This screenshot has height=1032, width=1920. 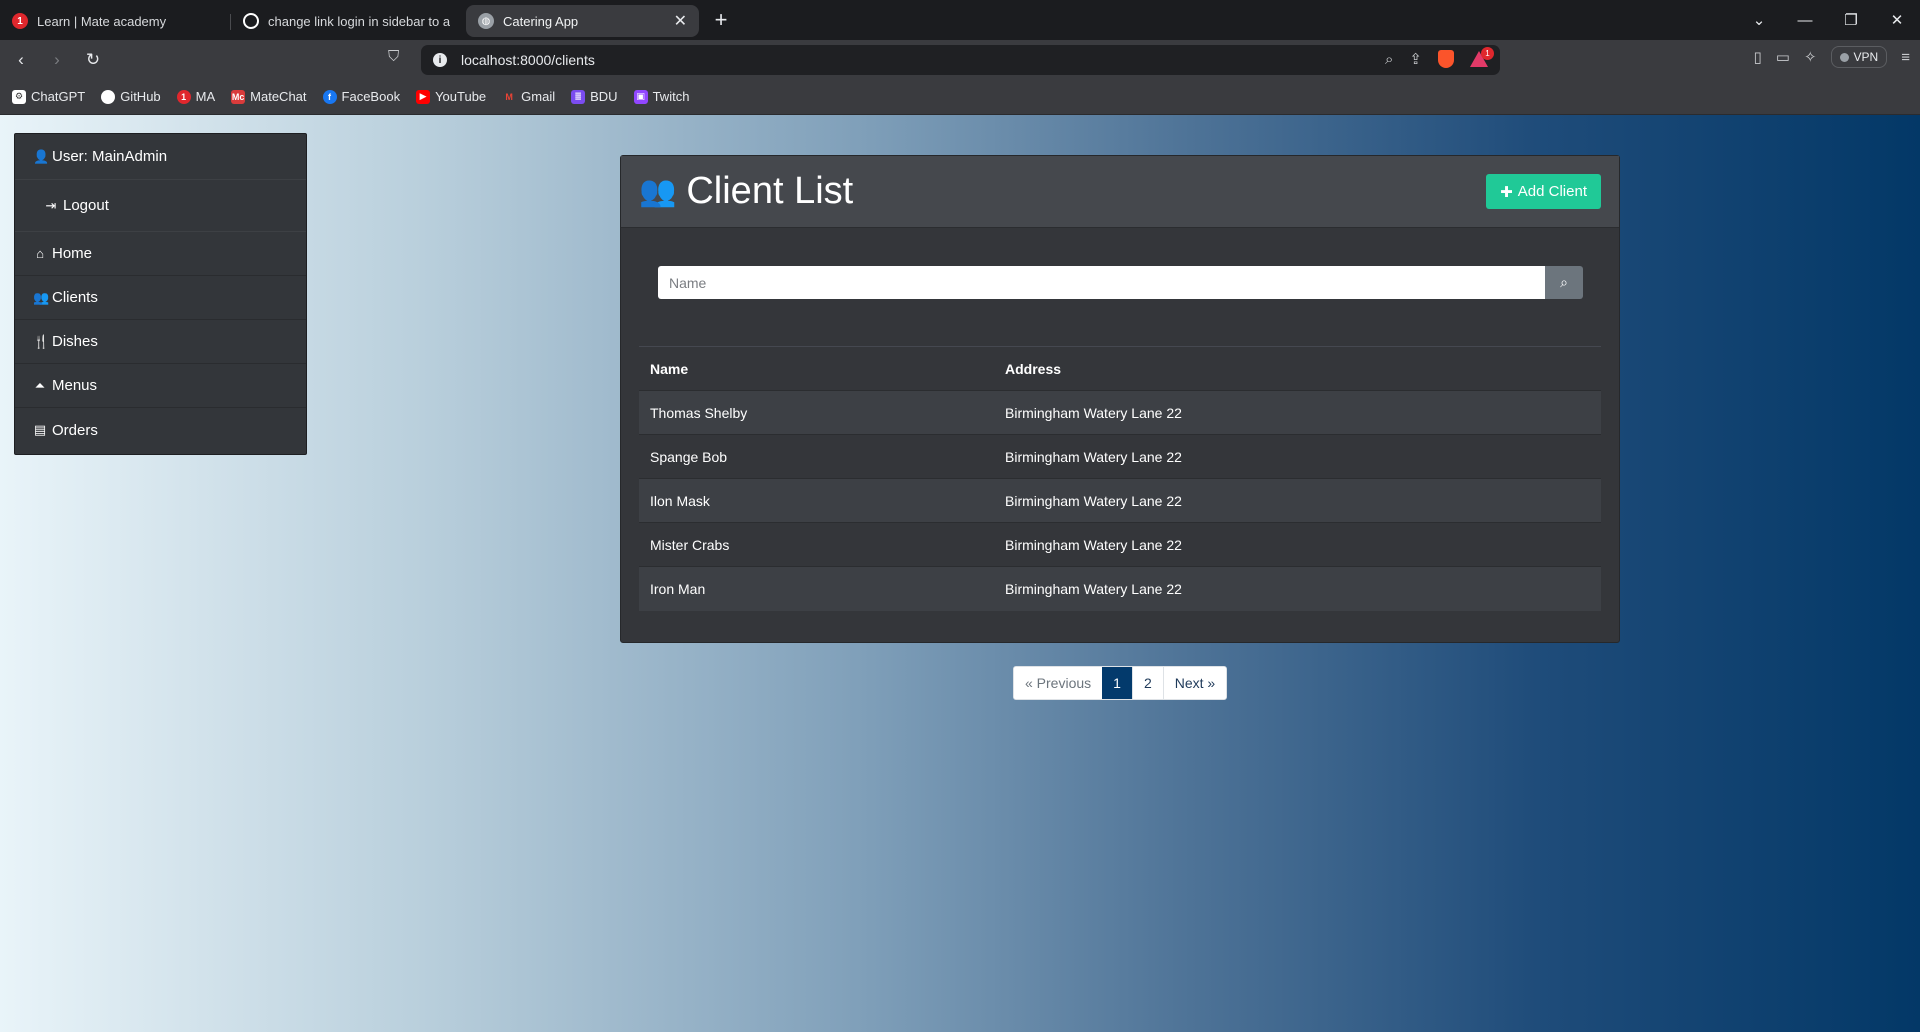 I want to click on window-controls: ⌄ — ❐ ✕, so click(x=1828, y=20).